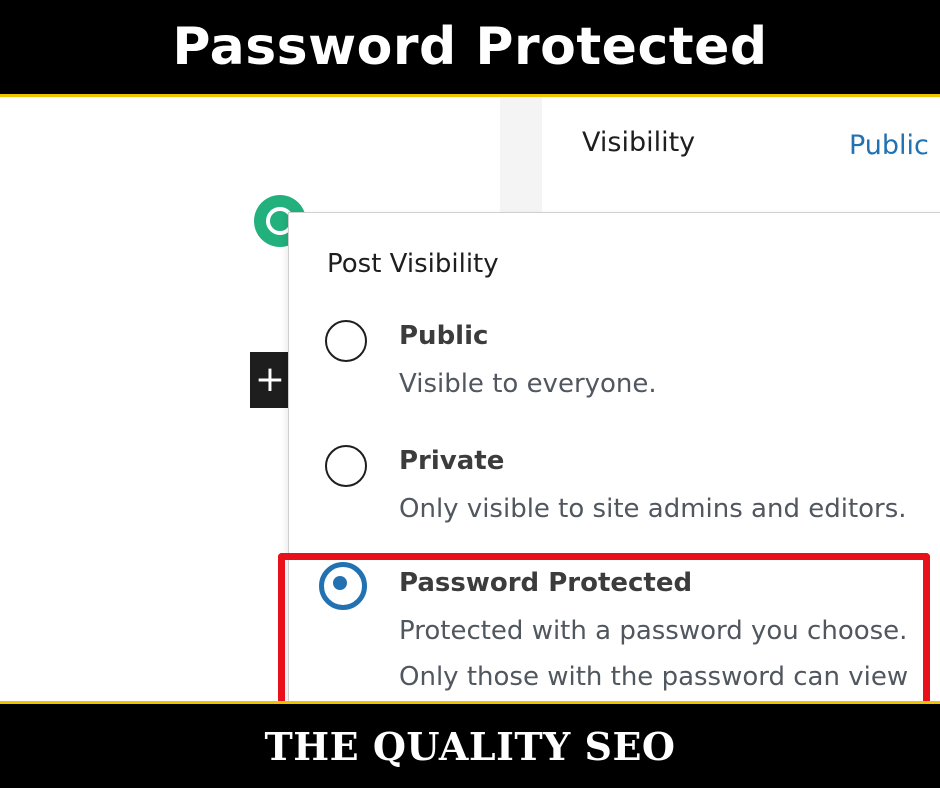 The image size is (940, 788). Describe the element at coordinates (413, 264) in the screenshot. I see `popover-title: Post Visibility` at that location.